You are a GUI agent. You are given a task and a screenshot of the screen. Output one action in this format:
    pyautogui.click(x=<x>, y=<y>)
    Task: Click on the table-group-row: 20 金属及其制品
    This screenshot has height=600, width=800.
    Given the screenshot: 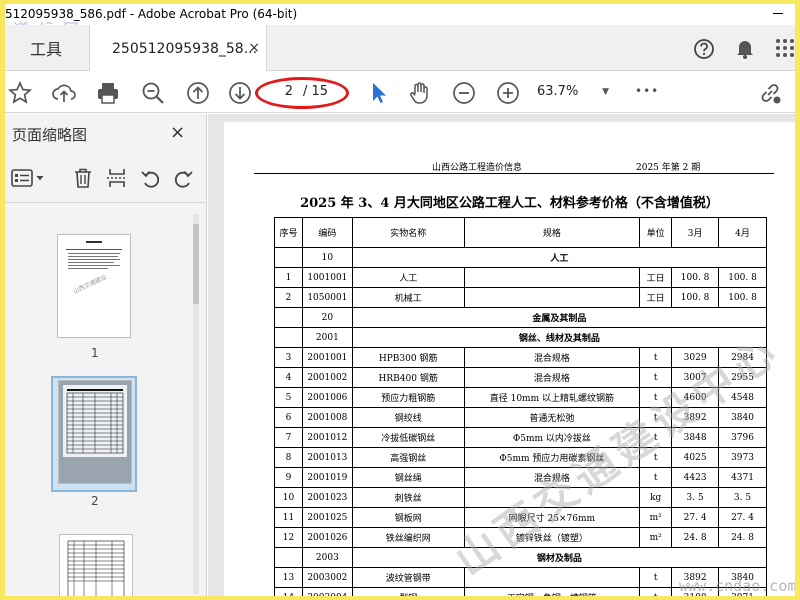 What is the action you would take?
    pyautogui.click(x=521, y=317)
    